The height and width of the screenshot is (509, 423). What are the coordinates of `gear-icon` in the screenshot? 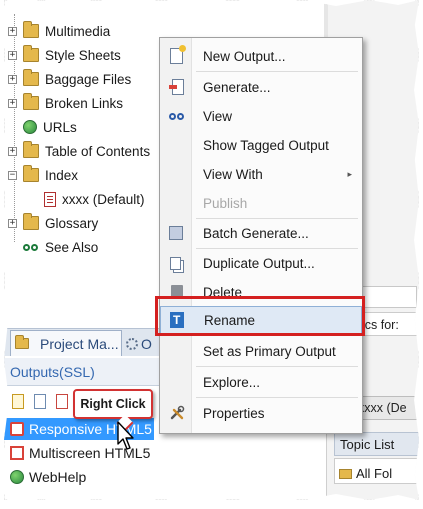 It's located at (132, 344).